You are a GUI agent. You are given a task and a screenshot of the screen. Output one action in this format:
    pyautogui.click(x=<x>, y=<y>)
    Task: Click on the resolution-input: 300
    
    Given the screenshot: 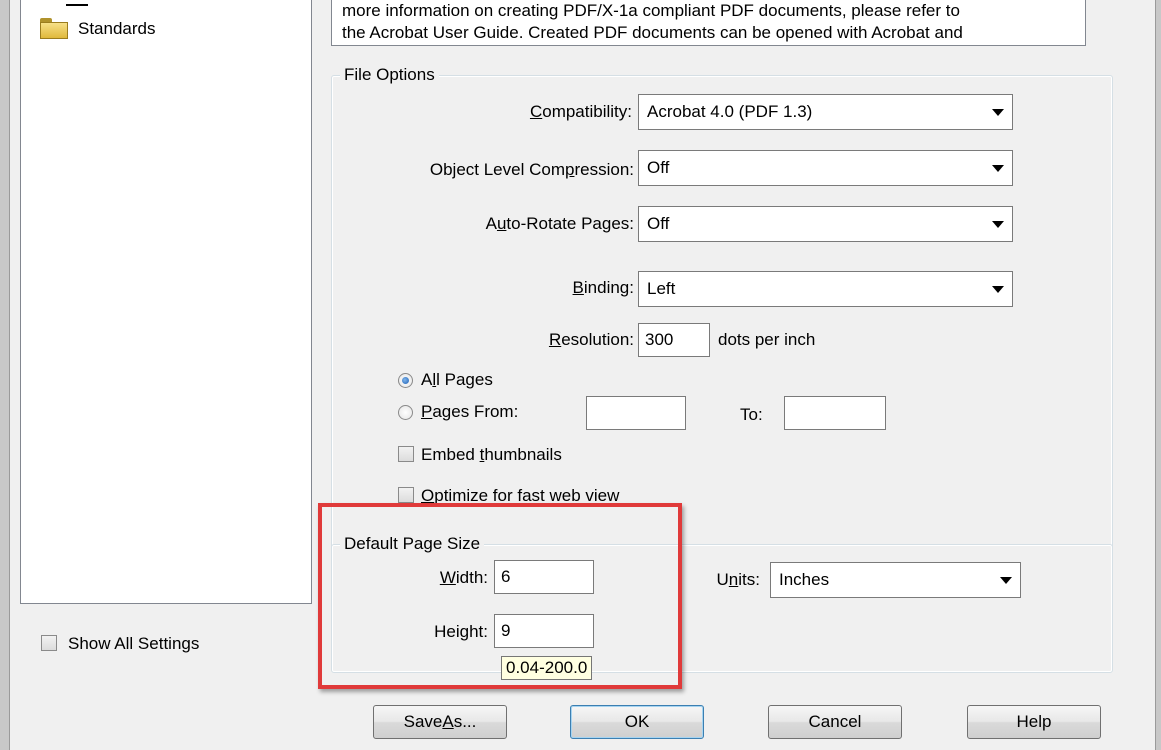 What is the action you would take?
    pyautogui.click(x=674, y=340)
    